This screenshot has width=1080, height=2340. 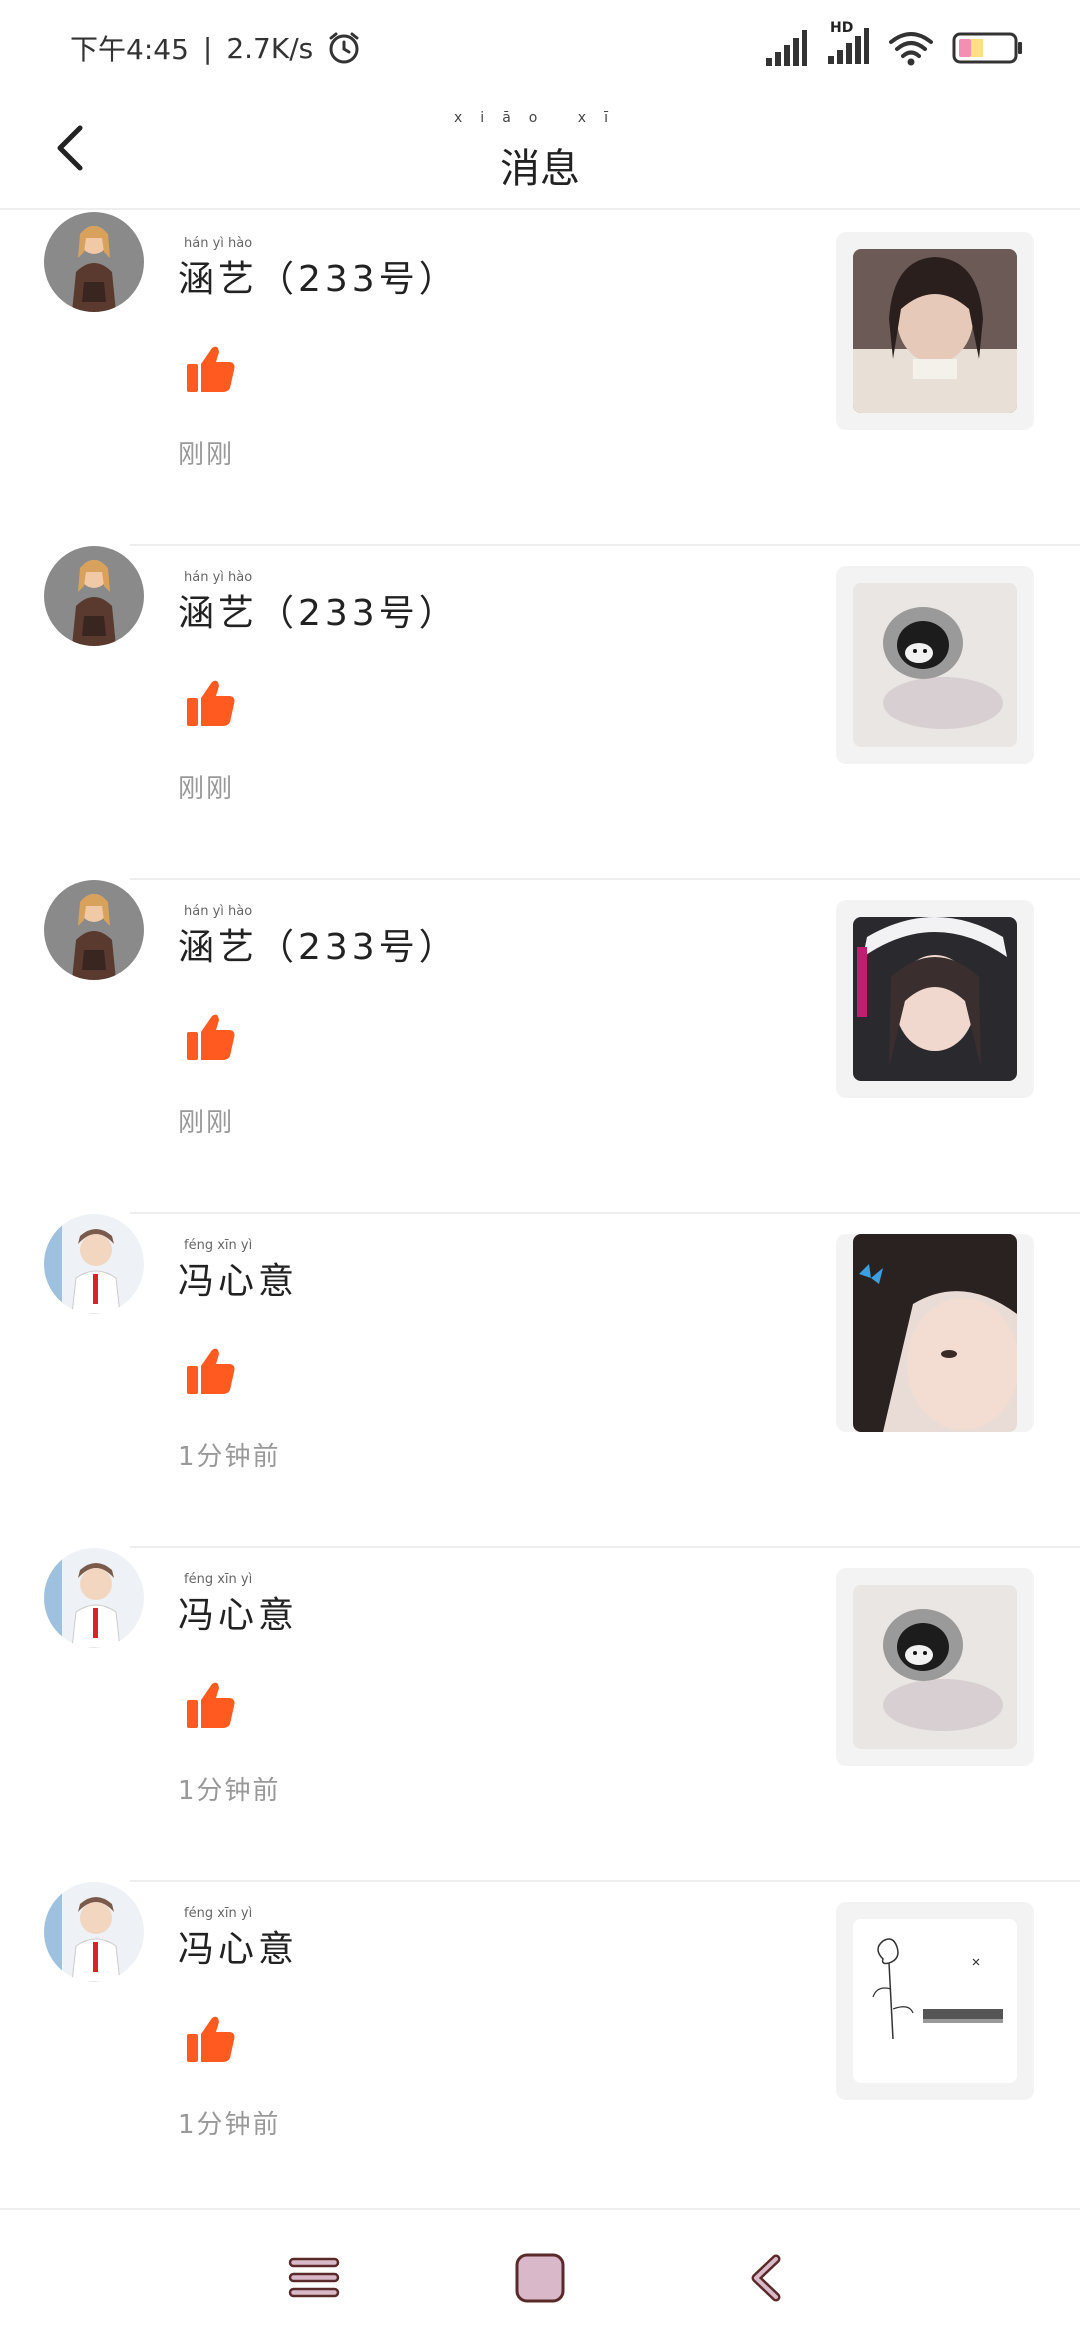 What do you see at coordinates (911, 49) in the screenshot?
I see `wifi-icon` at bounding box center [911, 49].